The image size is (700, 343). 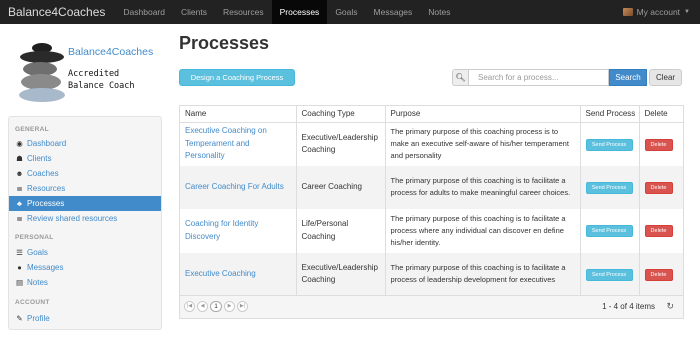 I want to click on profile-role: Accredited Balance Coach, so click(x=101, y=80).